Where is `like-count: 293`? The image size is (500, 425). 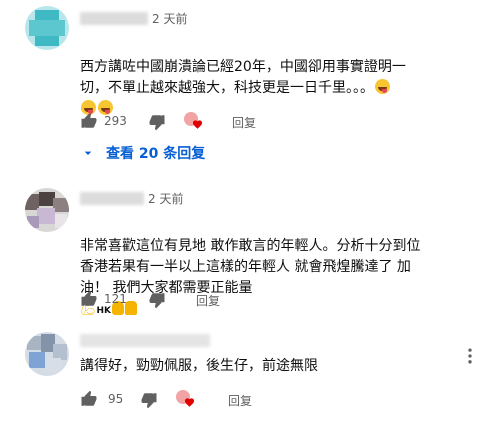 like-count: 293 is located at coordinates (115, 121).